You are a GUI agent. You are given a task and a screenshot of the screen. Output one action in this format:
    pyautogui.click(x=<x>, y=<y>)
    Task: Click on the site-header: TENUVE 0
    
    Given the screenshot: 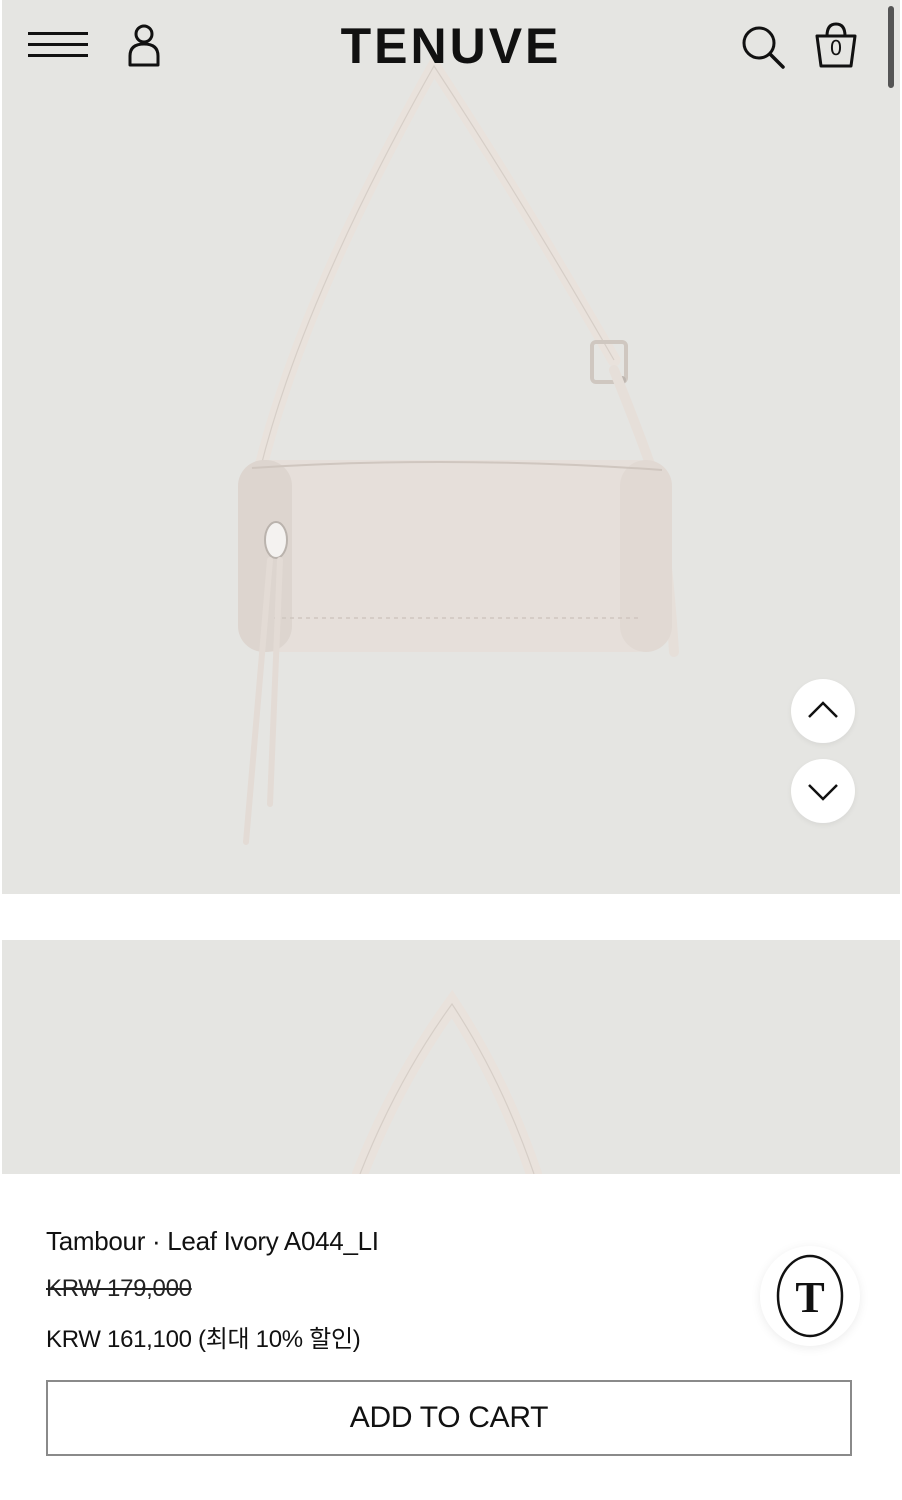 What is the action you would take?
    pyautogui.click(x=451, y=46)
    